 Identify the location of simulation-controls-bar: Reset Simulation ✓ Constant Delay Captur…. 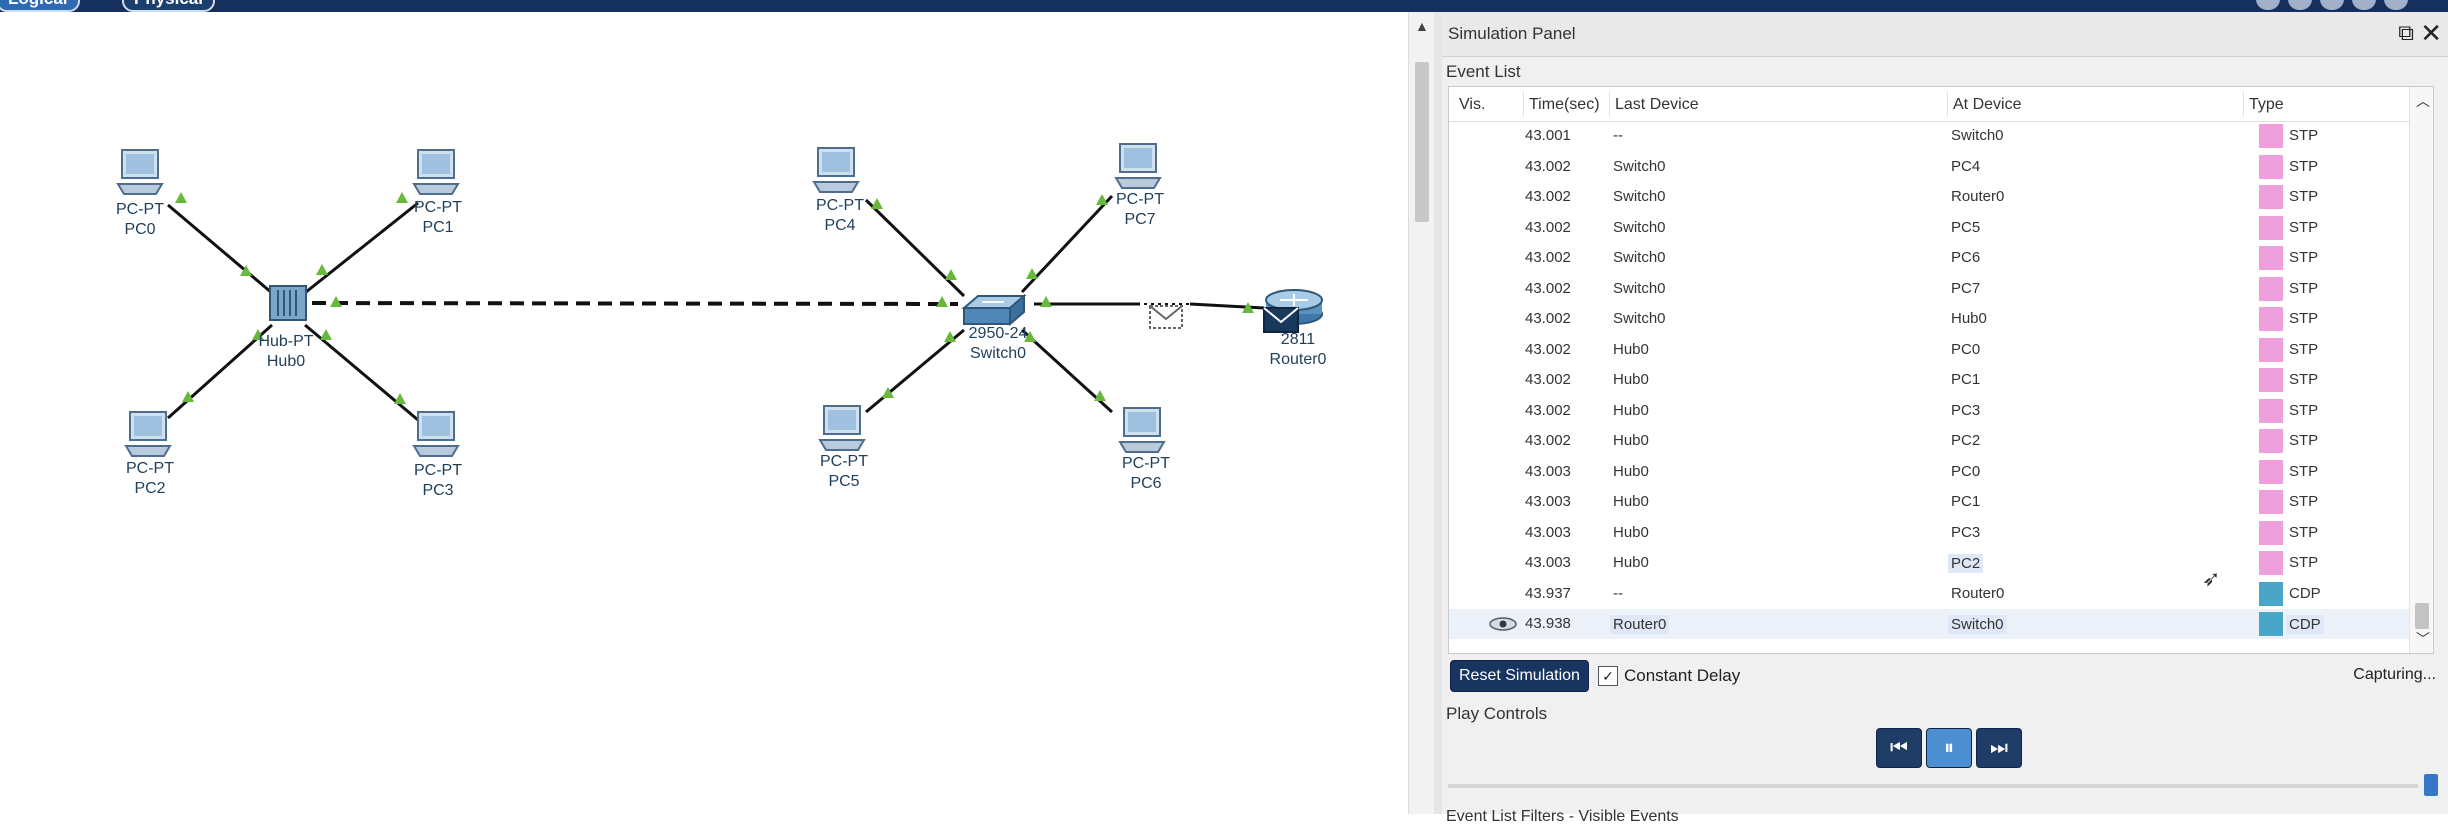
(1945, 676).